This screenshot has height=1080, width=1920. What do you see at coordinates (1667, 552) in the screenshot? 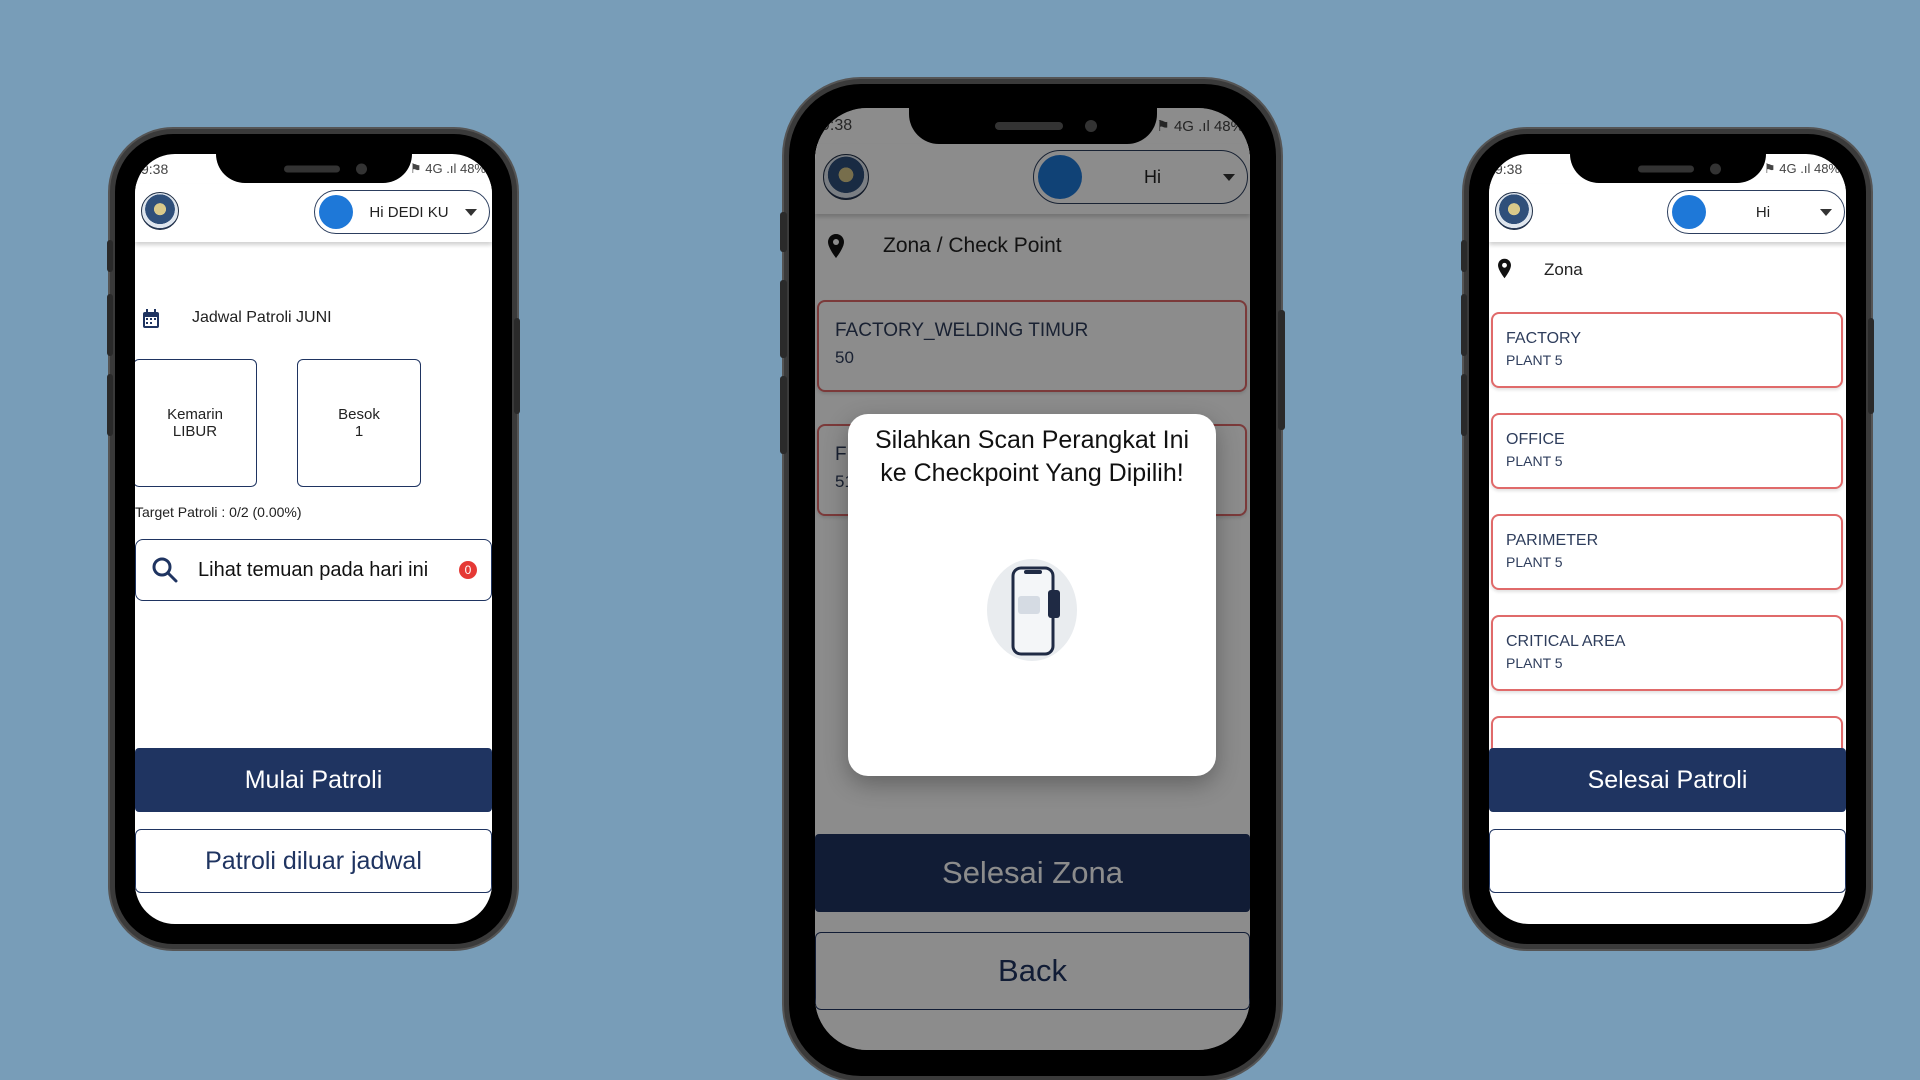
I see `zone-card: PARIMETER PLANT 5` at bounding box center [1667, 552].